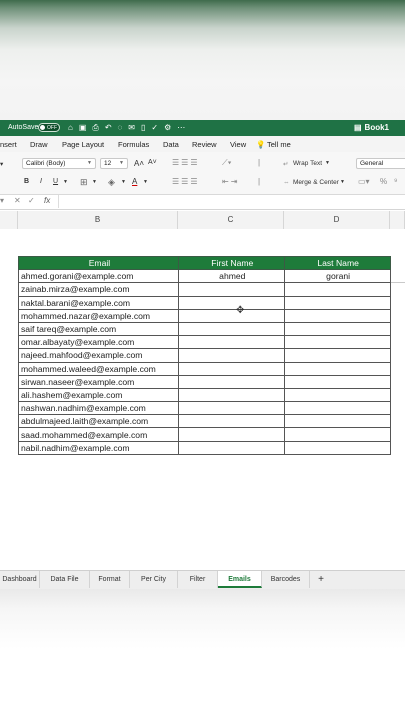  Describe the element at coordinates (98, 395) in the screenshot. I see `email-cell: ali.hashem@example.com` at that location.